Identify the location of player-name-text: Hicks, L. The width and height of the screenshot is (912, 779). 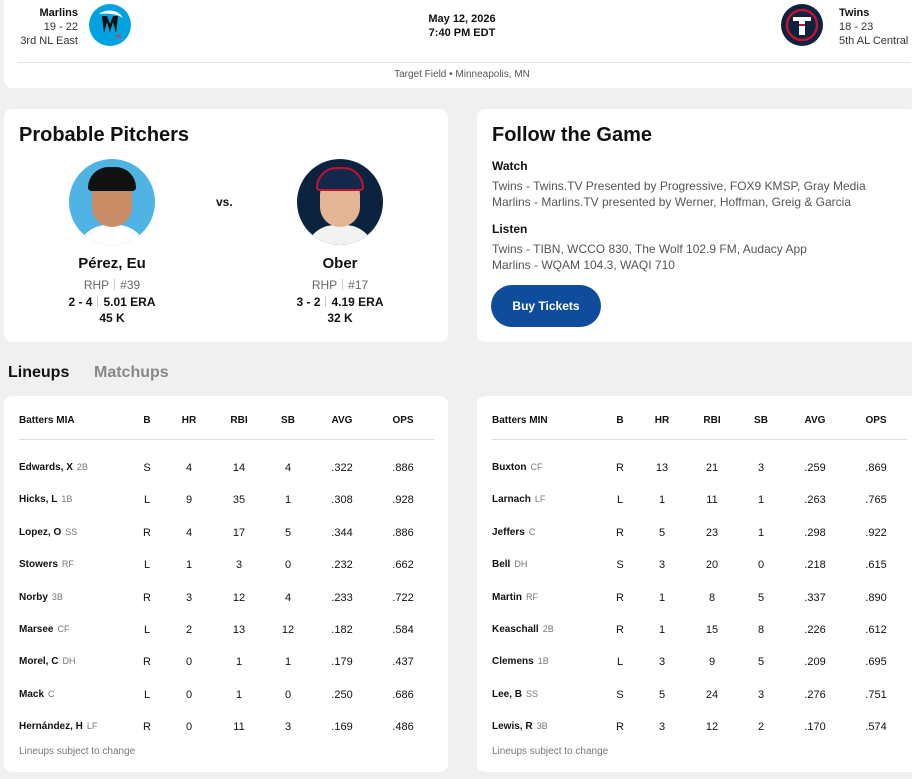
(38, 499).